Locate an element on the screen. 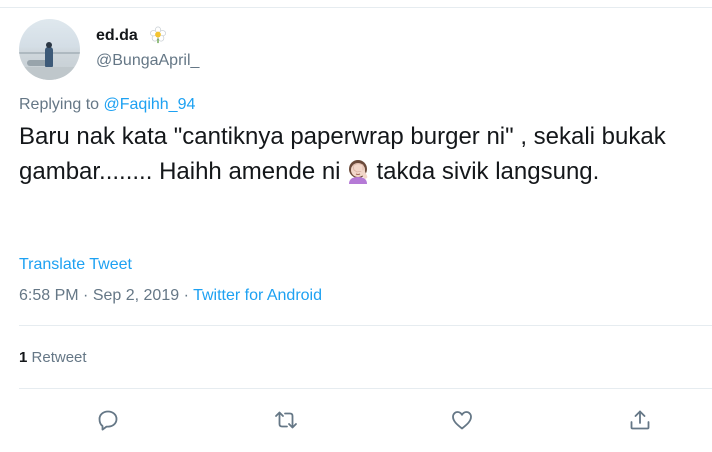  user-handle: @BungaApril_ is located at coordinates (147, 61).